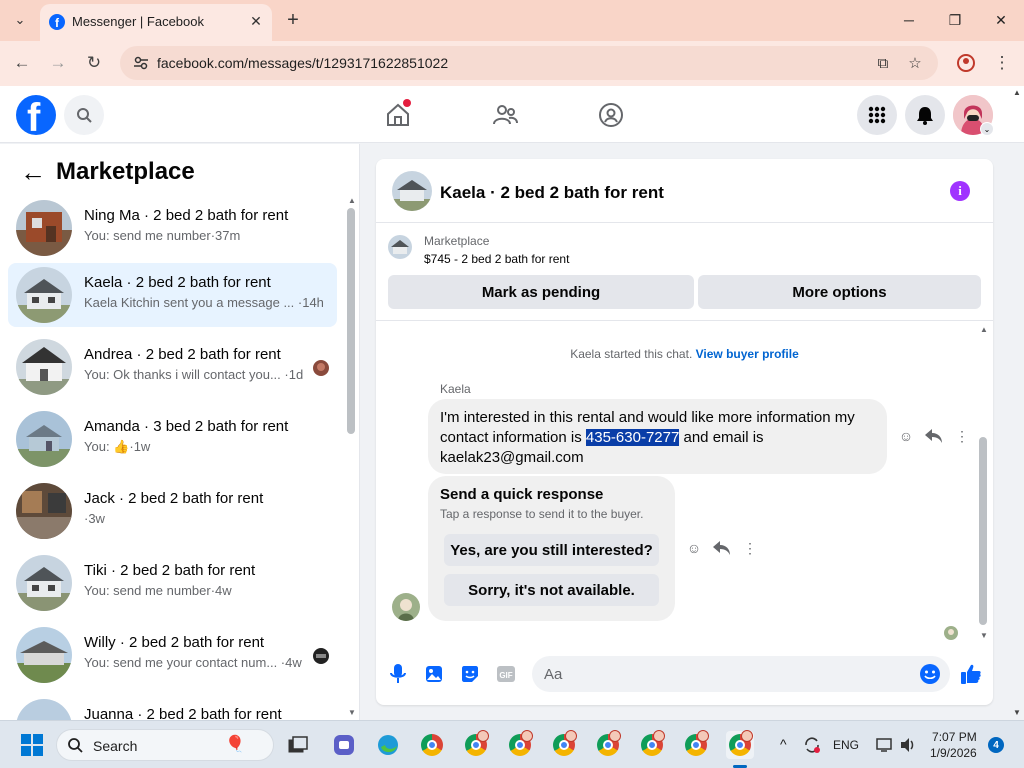 The height and width of the screenshot is (768, 1024). Describe the element at coordinates (58, 63) in the screenshot. I see `forward-icon: →` at that location.